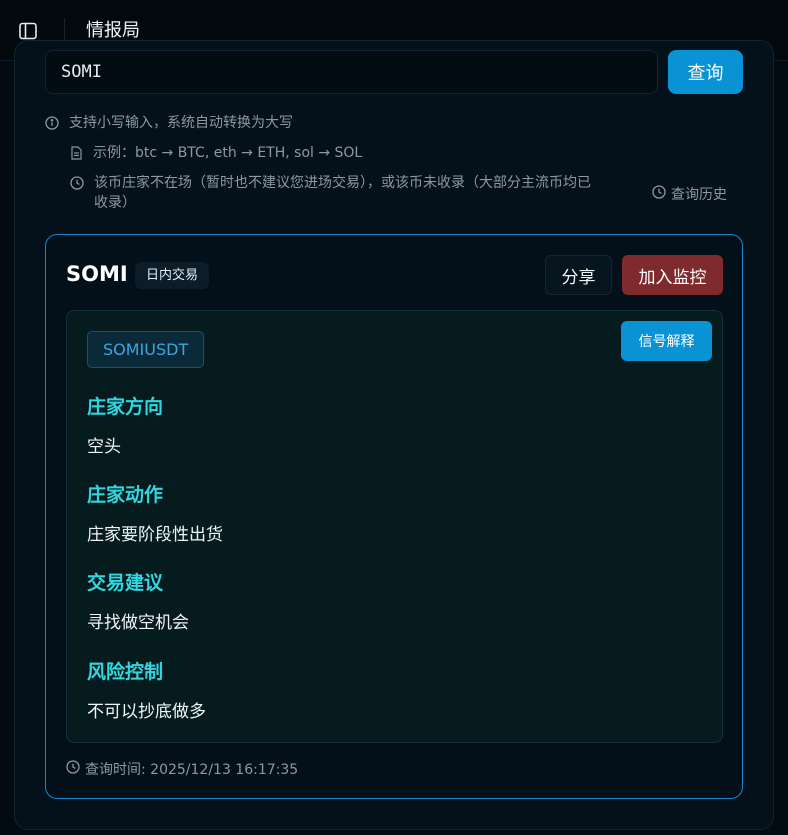 The height and width of the screenshot is (835, 788). I want to click on query-history-link: 查询历史, so click(689, 194).